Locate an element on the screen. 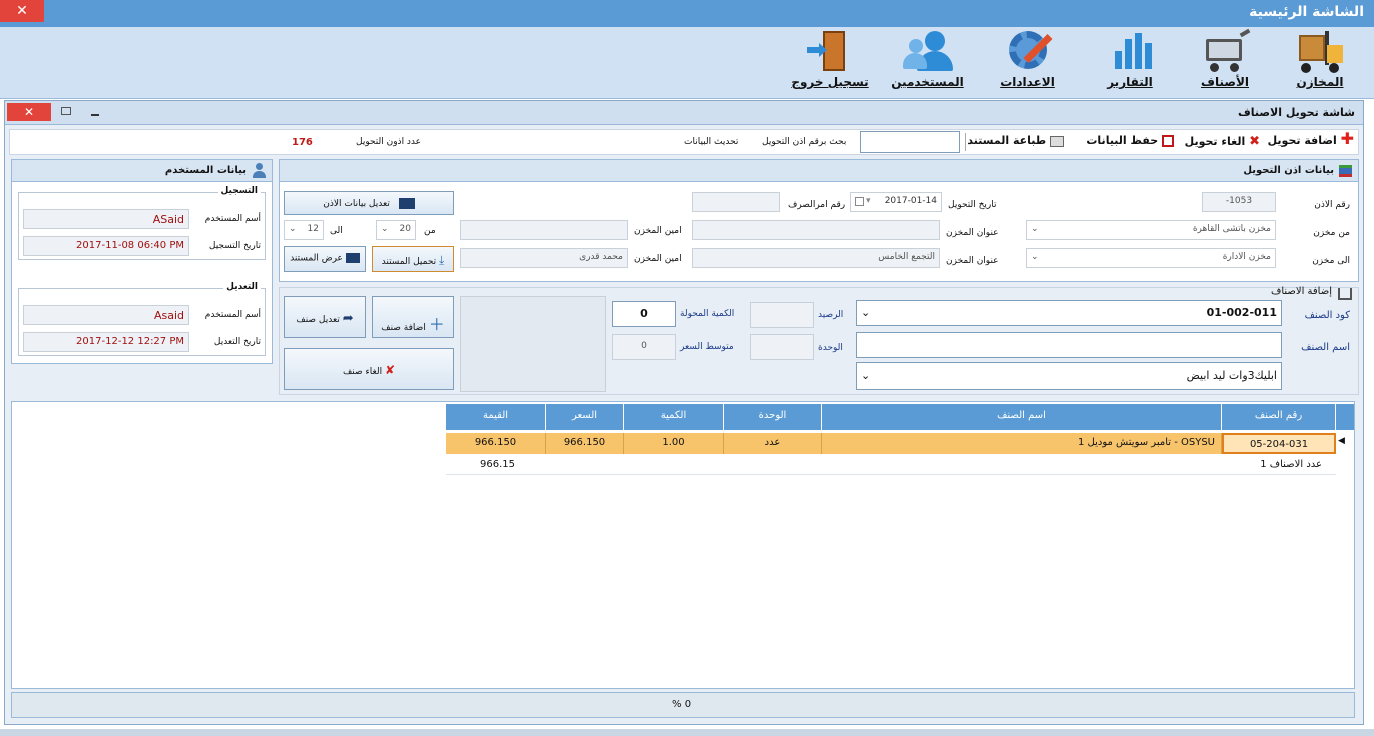 This screenshot has width=1374, height=736. search-transfer-input is located at coordinates (910, 142).